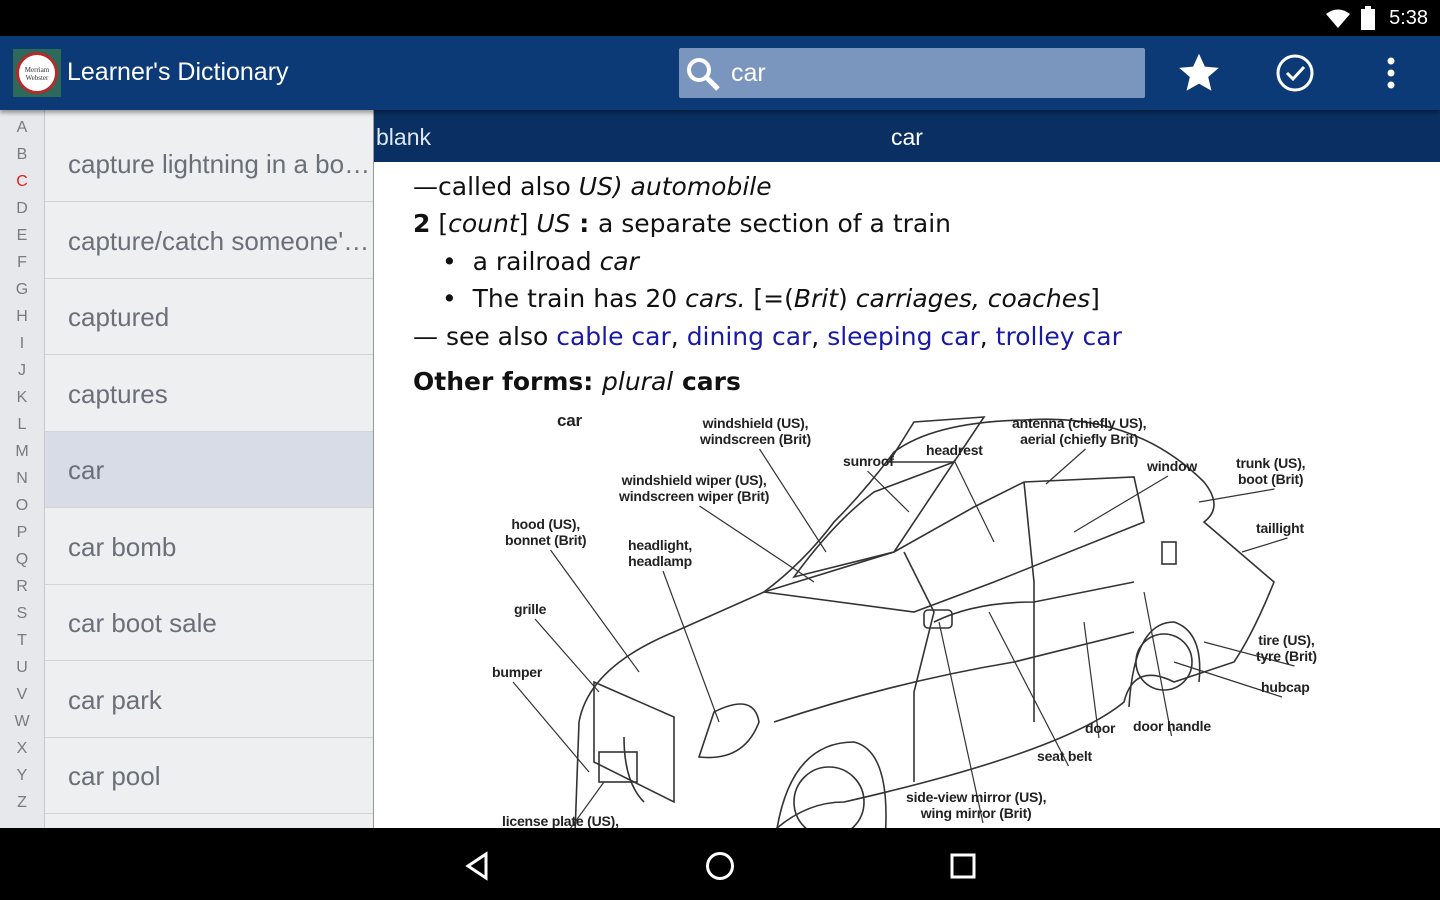 This screenshot has height=900, width=1440. I want to click on app-bar: Merriam Webster Learner's Dictionary, so click(720, 73).